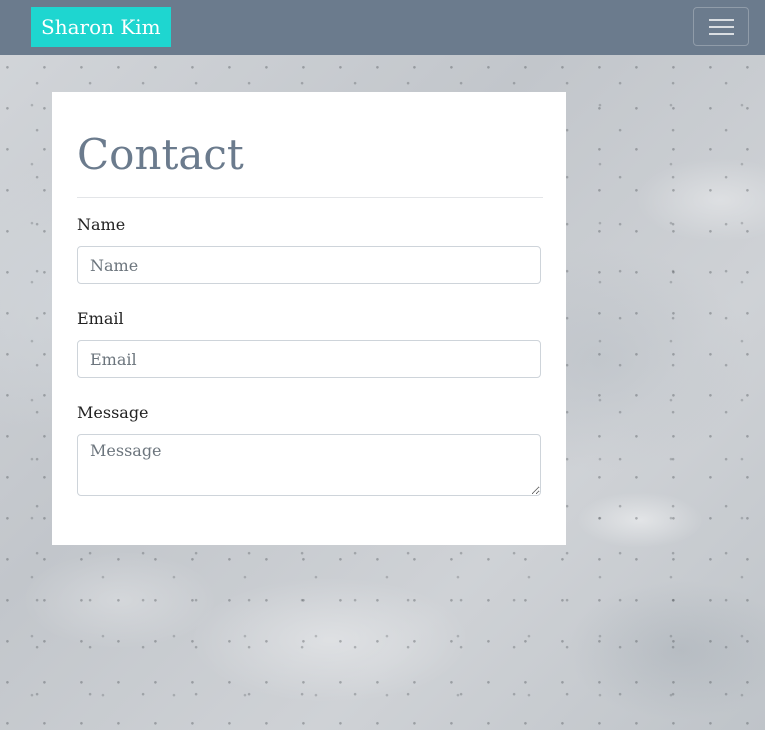 Image resolution: width=765 pixels, height=730 pixels. I want to click on title-divider, so click(310, 197).